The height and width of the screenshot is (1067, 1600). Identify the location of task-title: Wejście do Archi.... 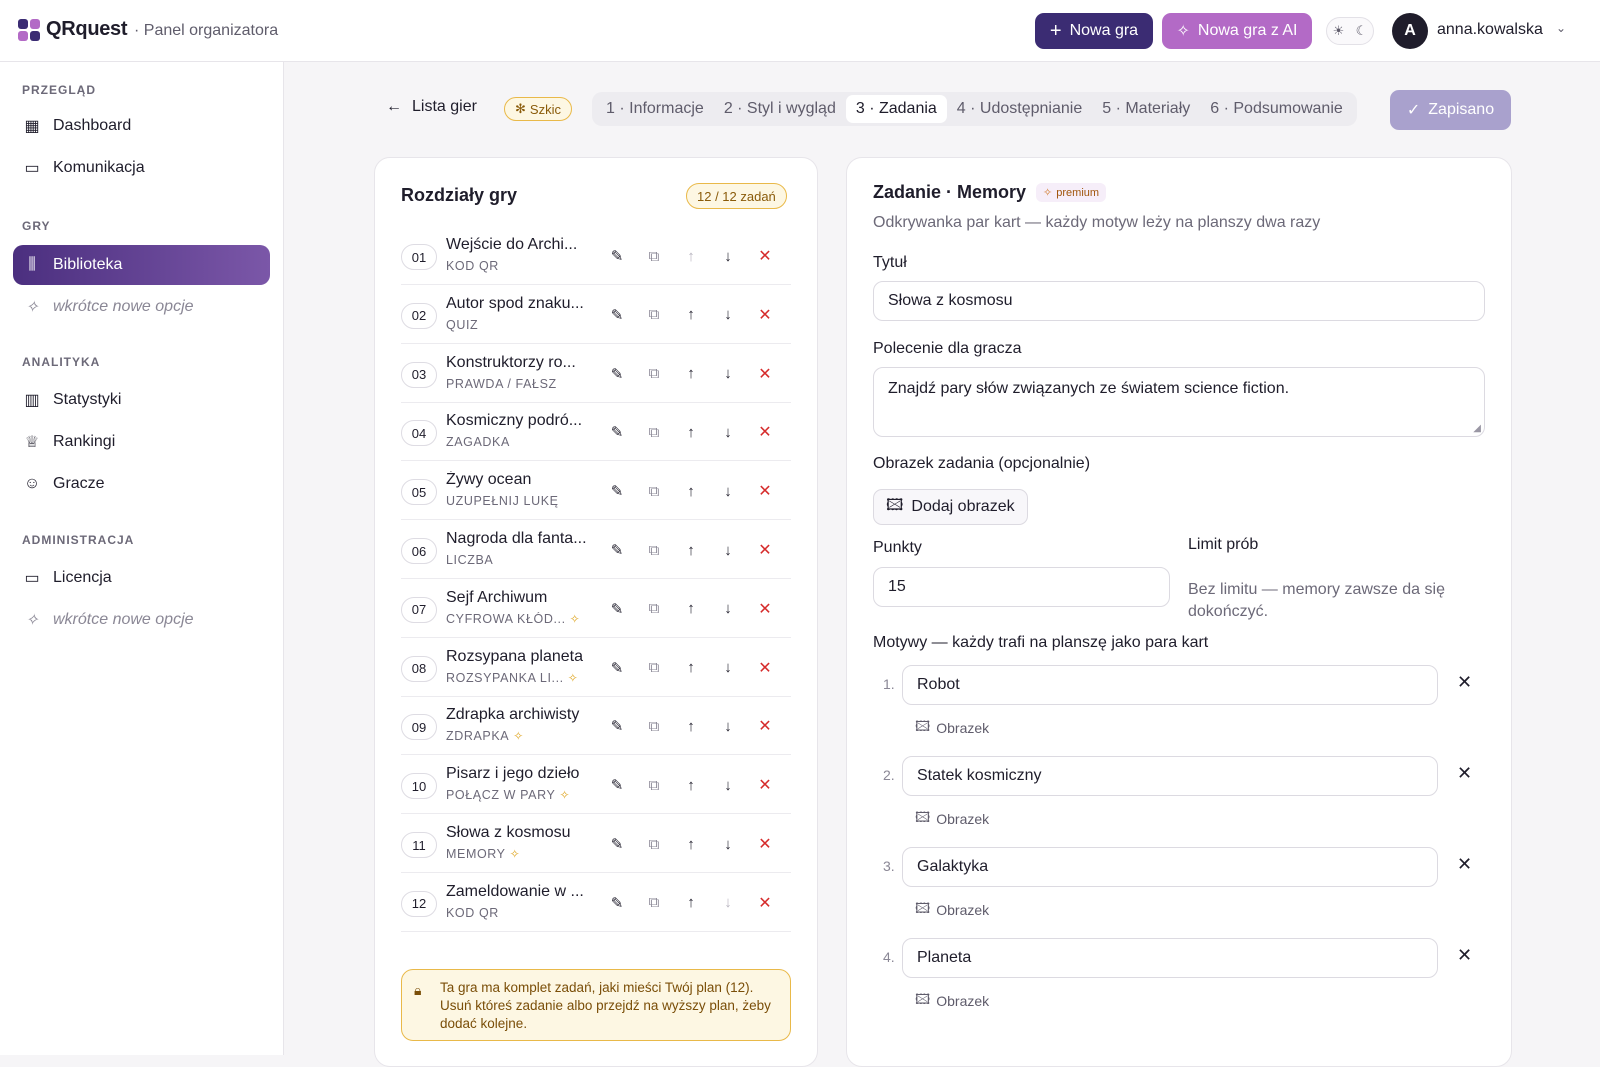
(521, 245).